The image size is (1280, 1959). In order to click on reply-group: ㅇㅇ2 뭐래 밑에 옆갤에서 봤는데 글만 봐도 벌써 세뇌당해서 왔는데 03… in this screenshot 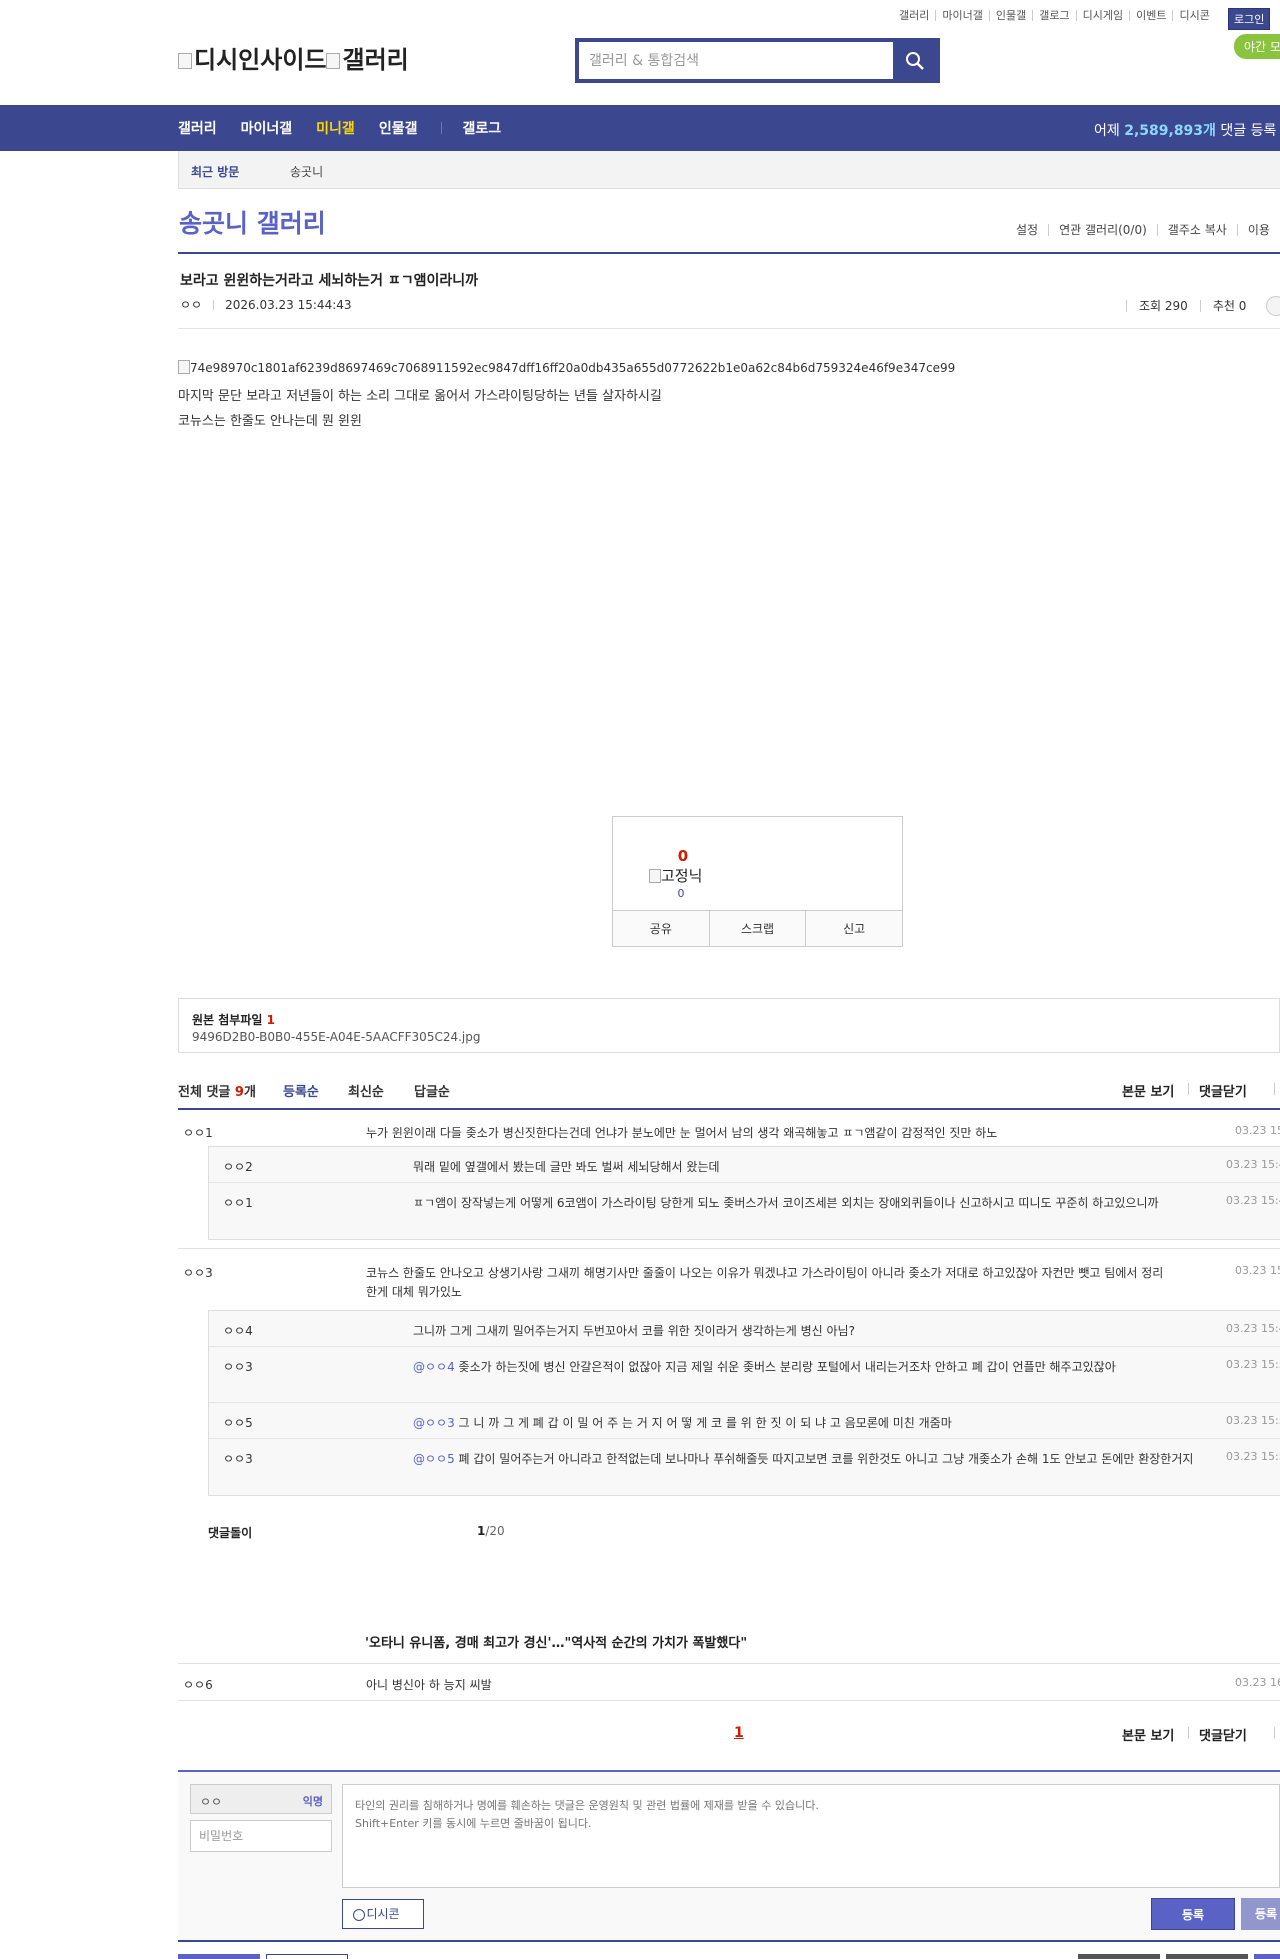, I will do `click(744, 1193)`.